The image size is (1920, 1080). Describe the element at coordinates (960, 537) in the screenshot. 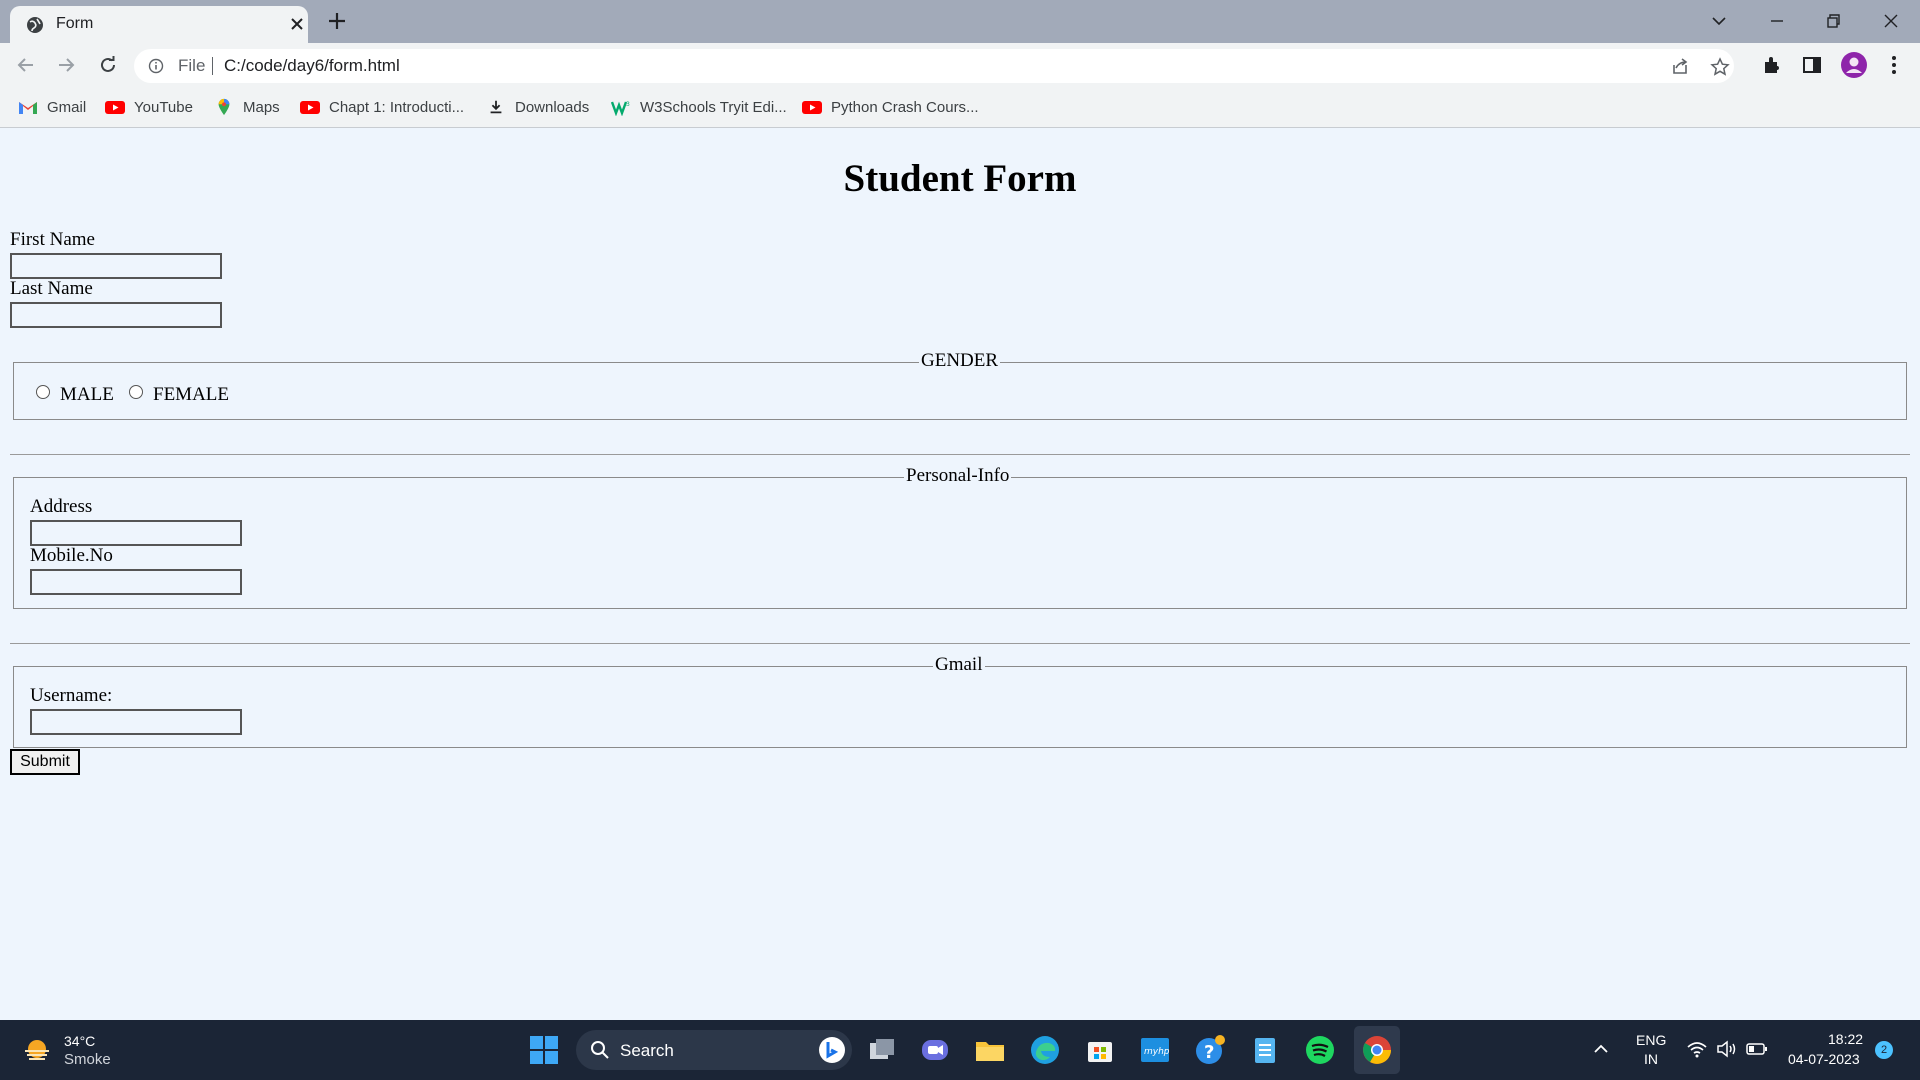

I see `personal-info-fieldset: Personal-Info Address Mobile.No` at that location.